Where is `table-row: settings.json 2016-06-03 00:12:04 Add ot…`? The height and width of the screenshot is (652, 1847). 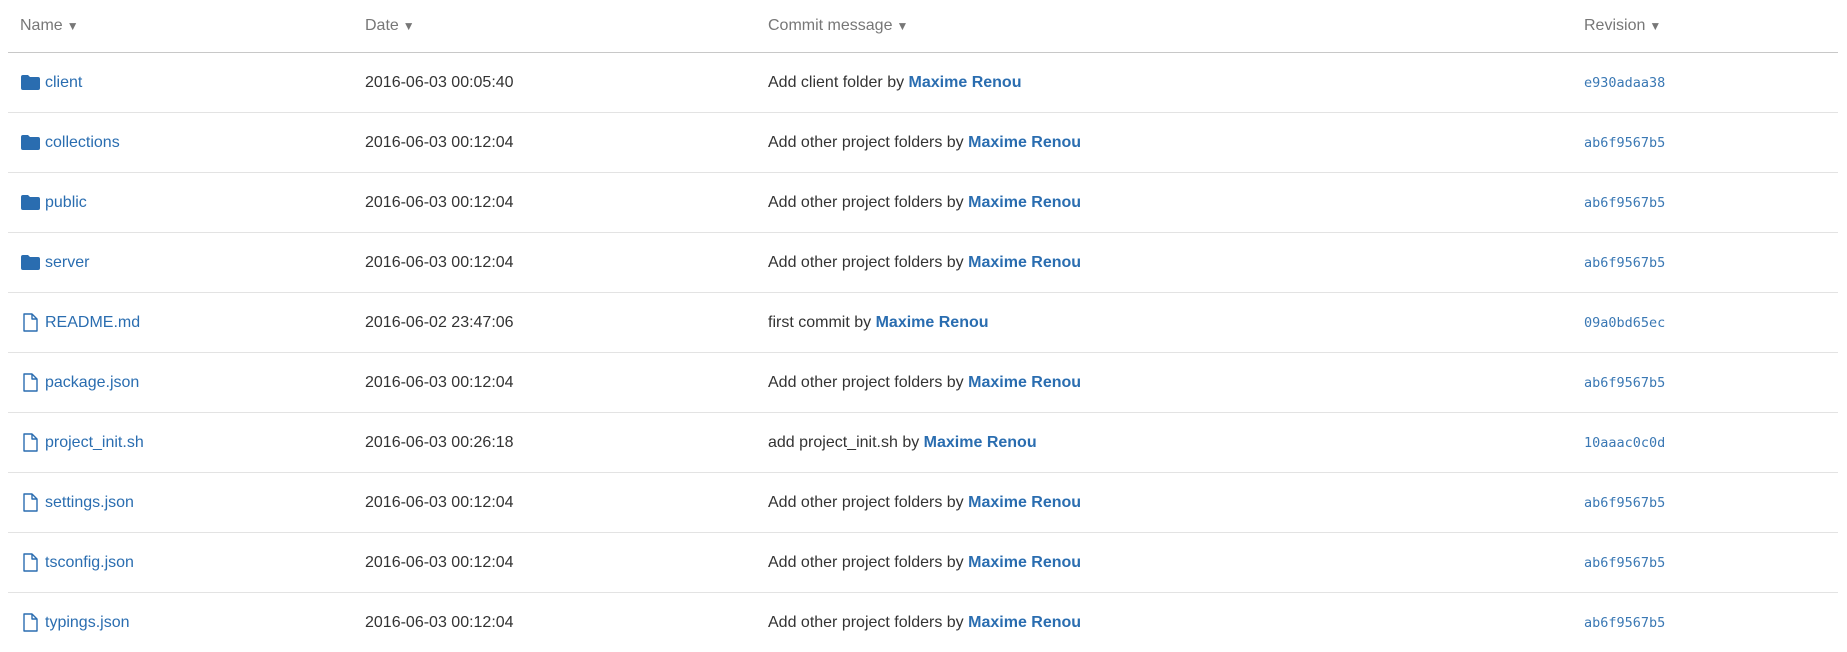
table-row: settings.json 2016-06-03 00:12:04 Add ot… is located at coordinates (923, 503).